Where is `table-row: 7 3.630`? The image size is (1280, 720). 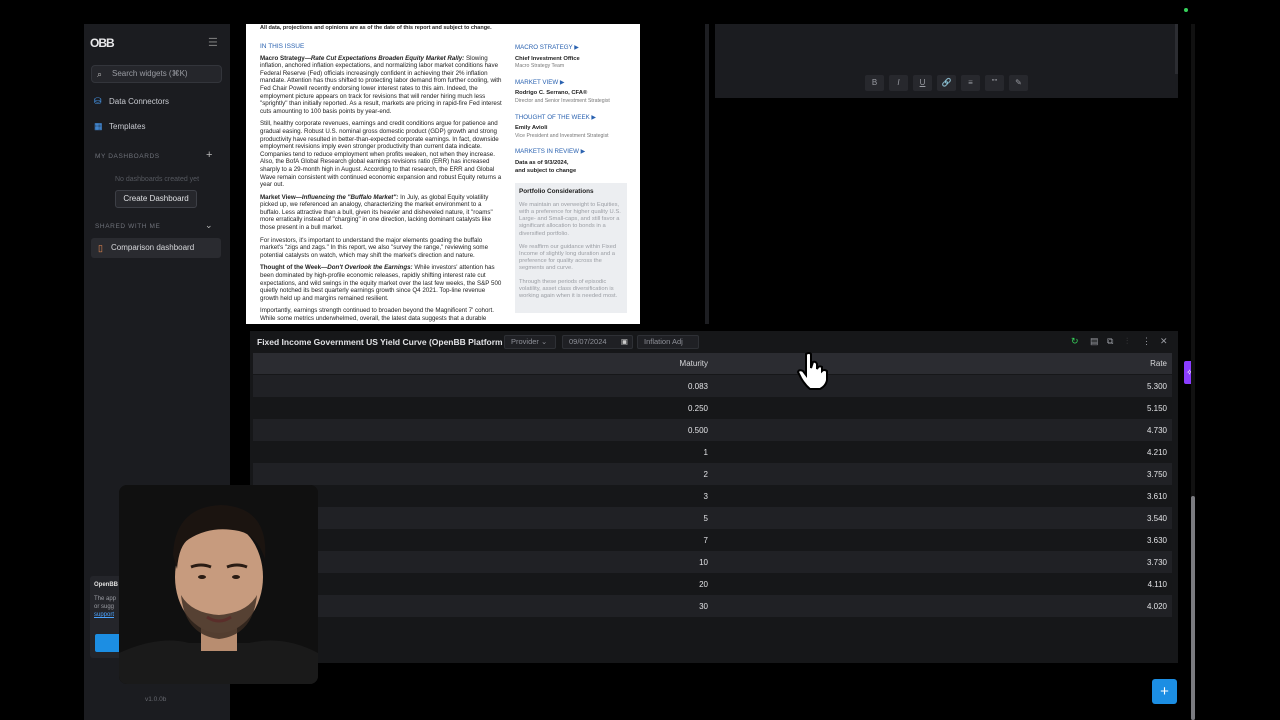 table-row: 7 3.630 is located at coordinates (712, 540).